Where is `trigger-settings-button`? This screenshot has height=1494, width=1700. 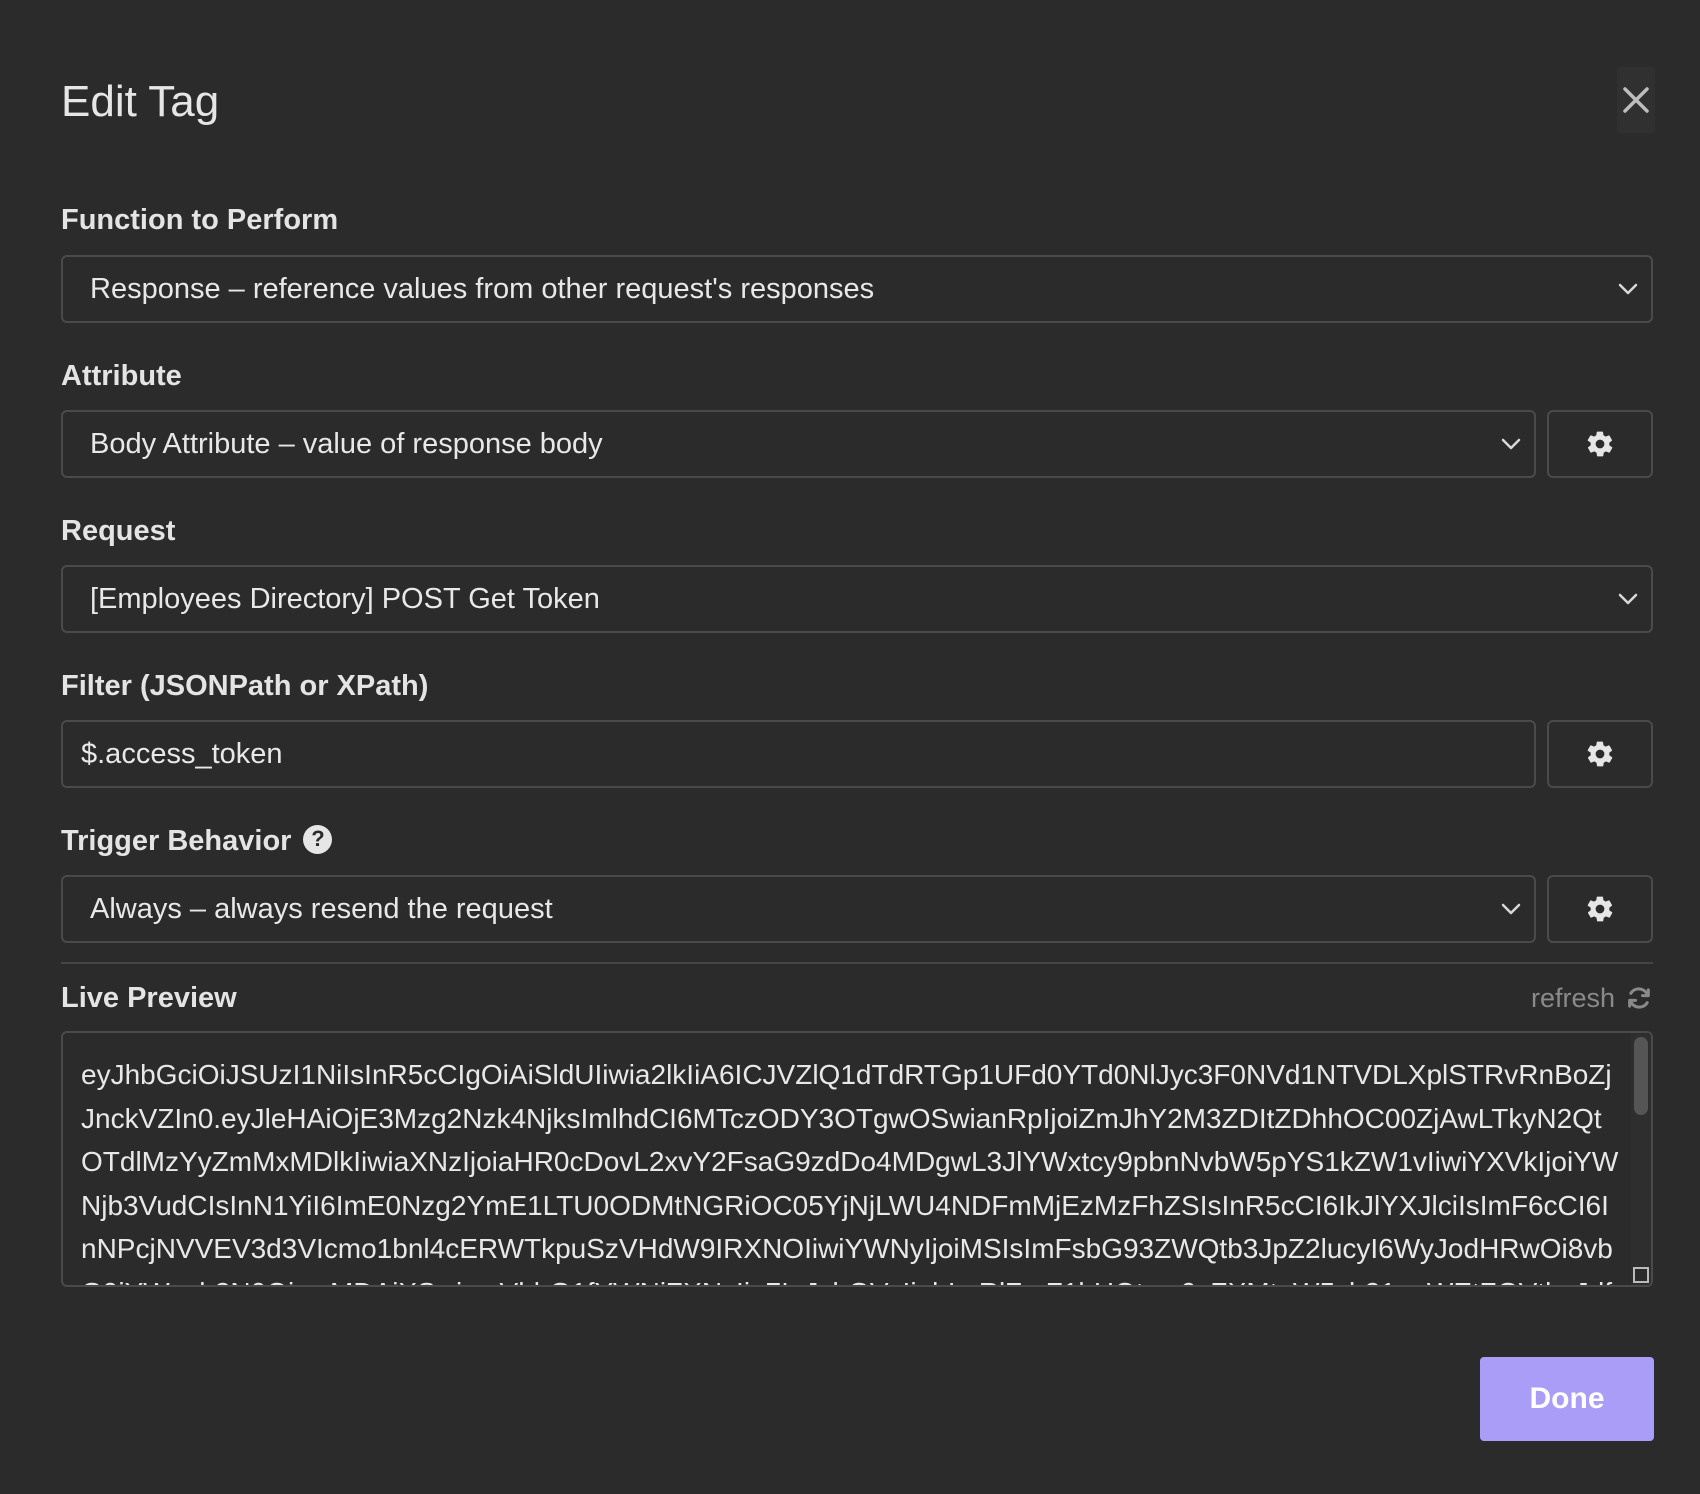
trigger-settings-button is located at coordinates (1600, 909).